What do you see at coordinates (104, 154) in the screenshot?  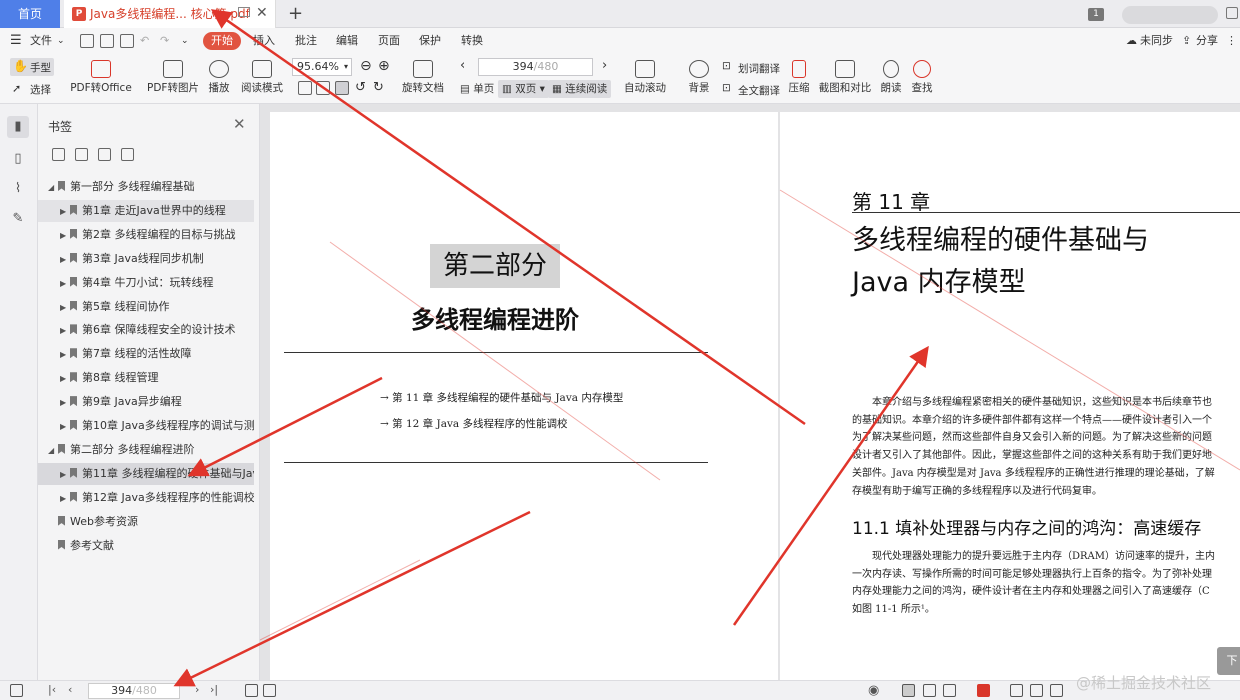 I see `add-bookmark-icon` at bounding box center [104, 154].